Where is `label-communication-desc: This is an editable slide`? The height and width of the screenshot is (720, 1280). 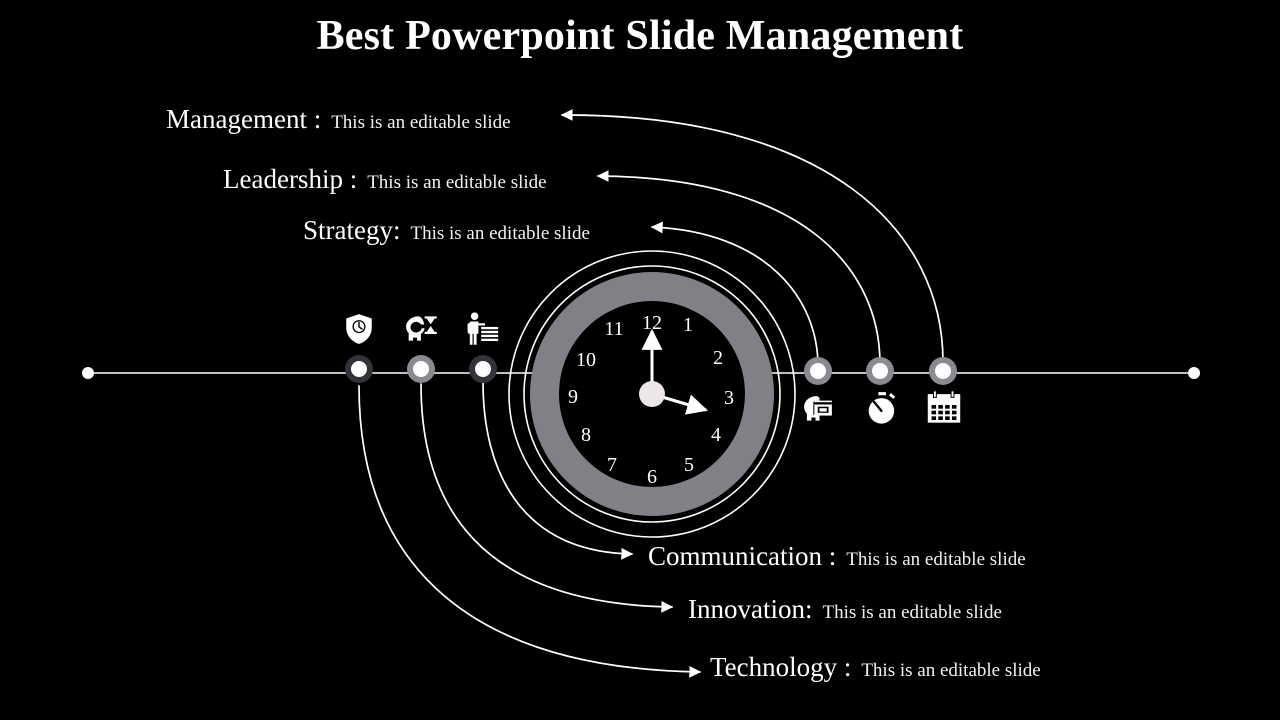 label-communication-desc: This is an editable slide is located at coordinates (936, 559).